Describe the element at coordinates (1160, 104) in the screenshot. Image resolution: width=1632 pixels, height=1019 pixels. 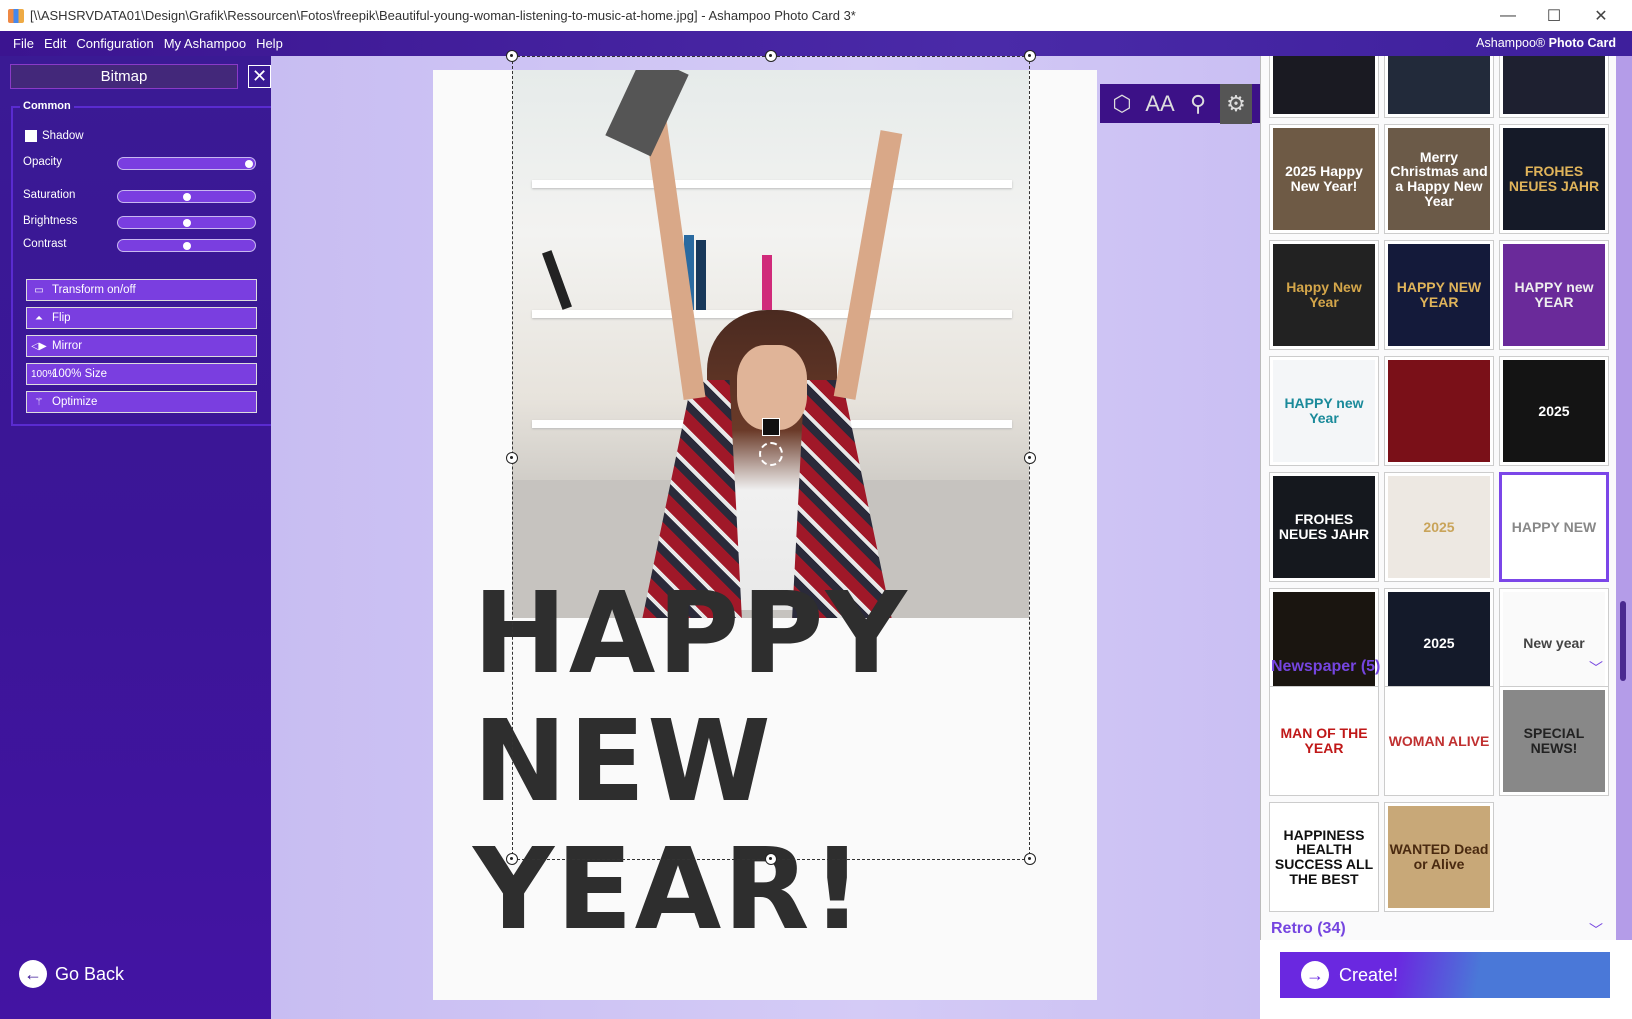
I see `text-icon: AA` at that location.